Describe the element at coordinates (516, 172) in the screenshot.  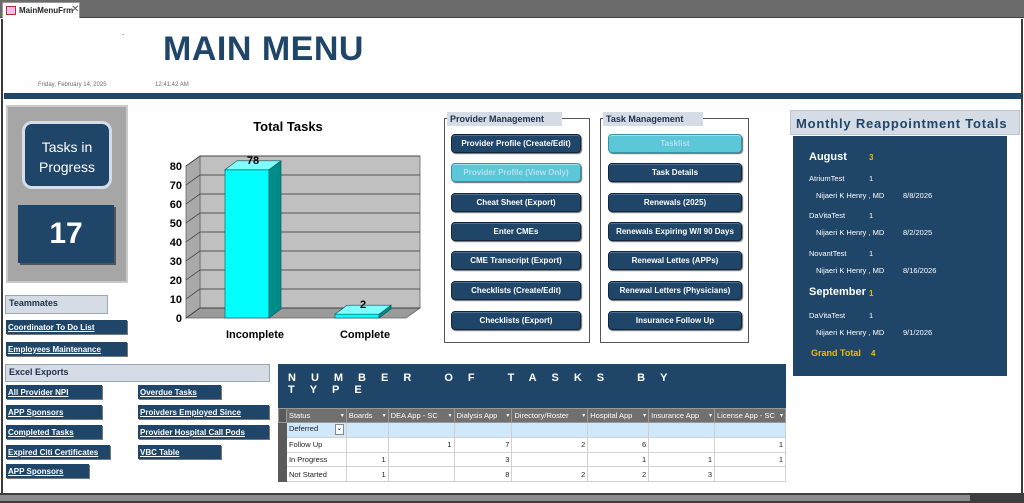
I see `provider-profile-view-only-button: Provider Profile (View Only)` at that location.